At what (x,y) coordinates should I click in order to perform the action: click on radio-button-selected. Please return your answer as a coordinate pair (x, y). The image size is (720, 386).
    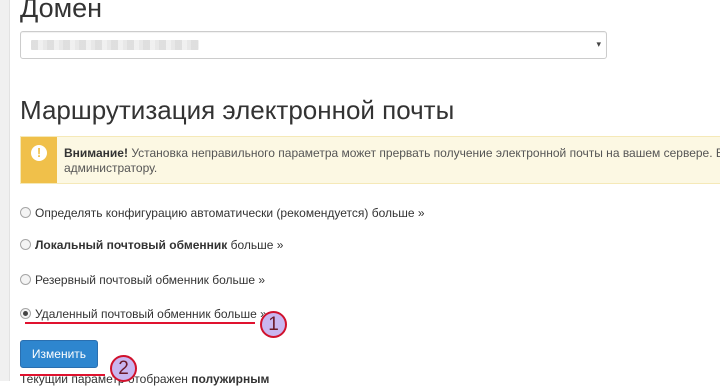
    Looking at the image, I should click on (25, 313).